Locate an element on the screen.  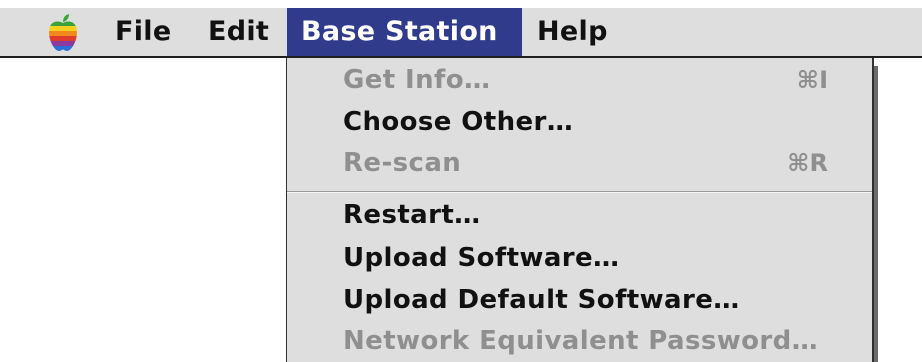
menu-edit: Edit is located at coordinates (238, 32).